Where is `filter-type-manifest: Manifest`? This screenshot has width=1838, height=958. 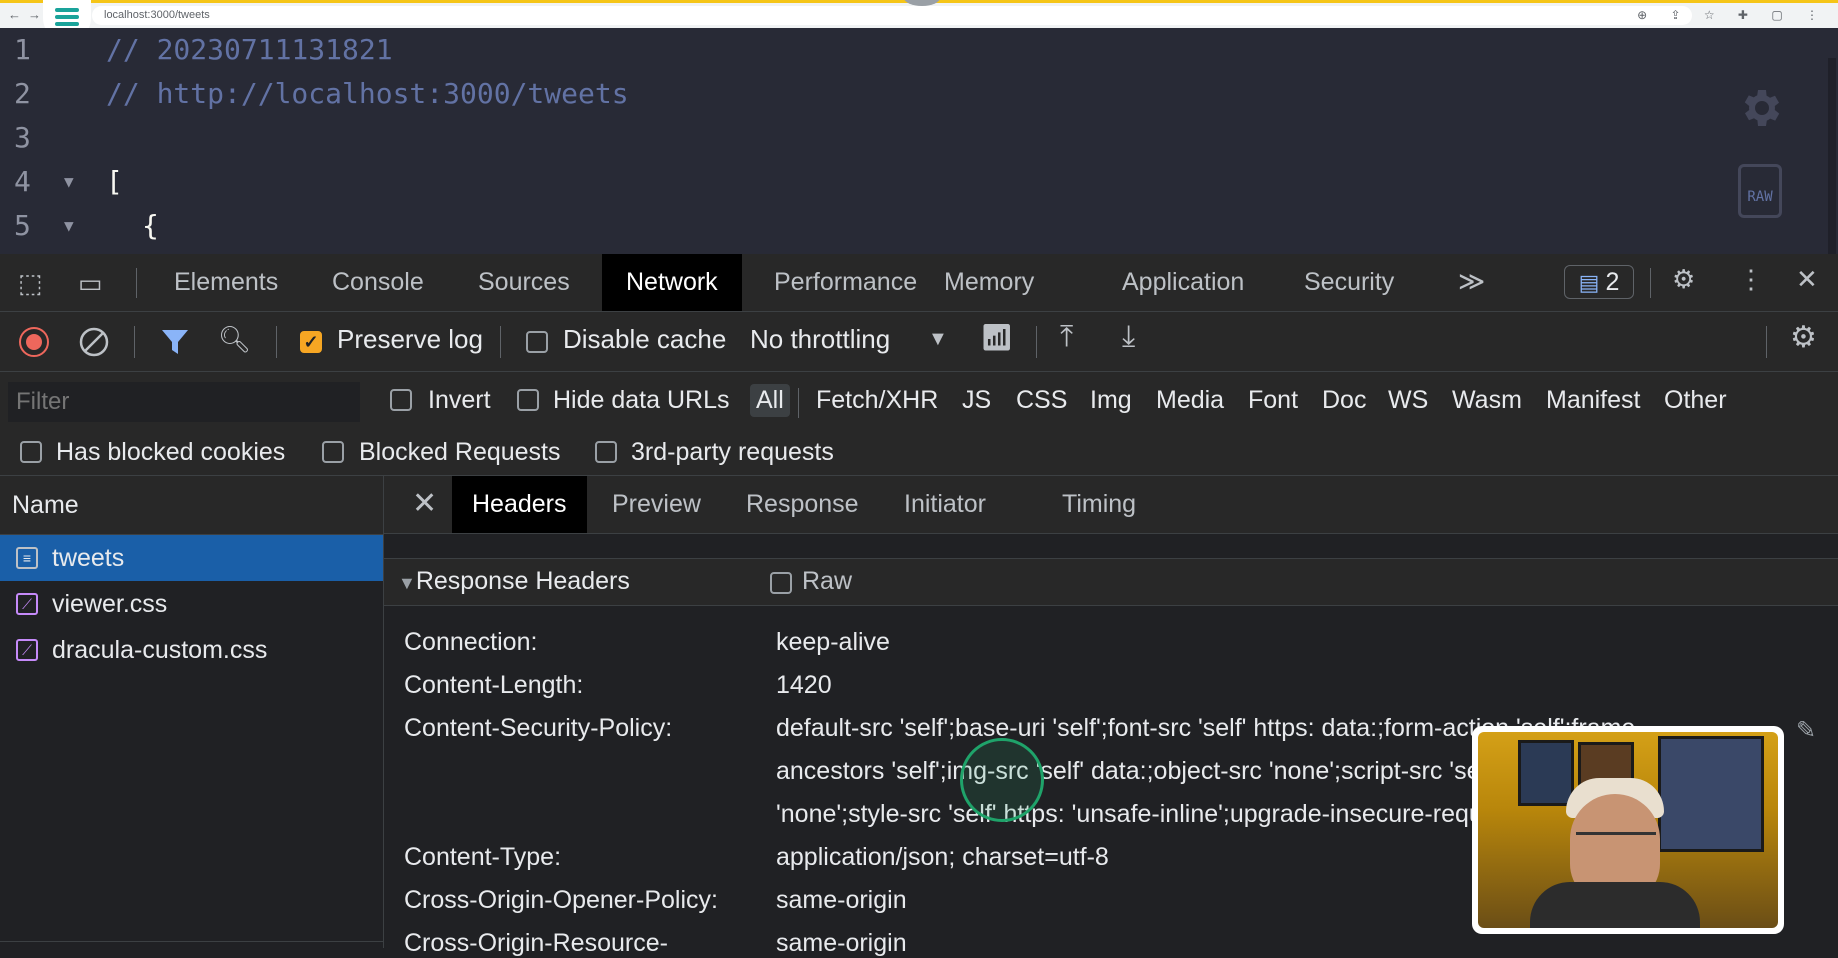
filter-type-manifest: Manifest is located at coordinates (1593, 400).